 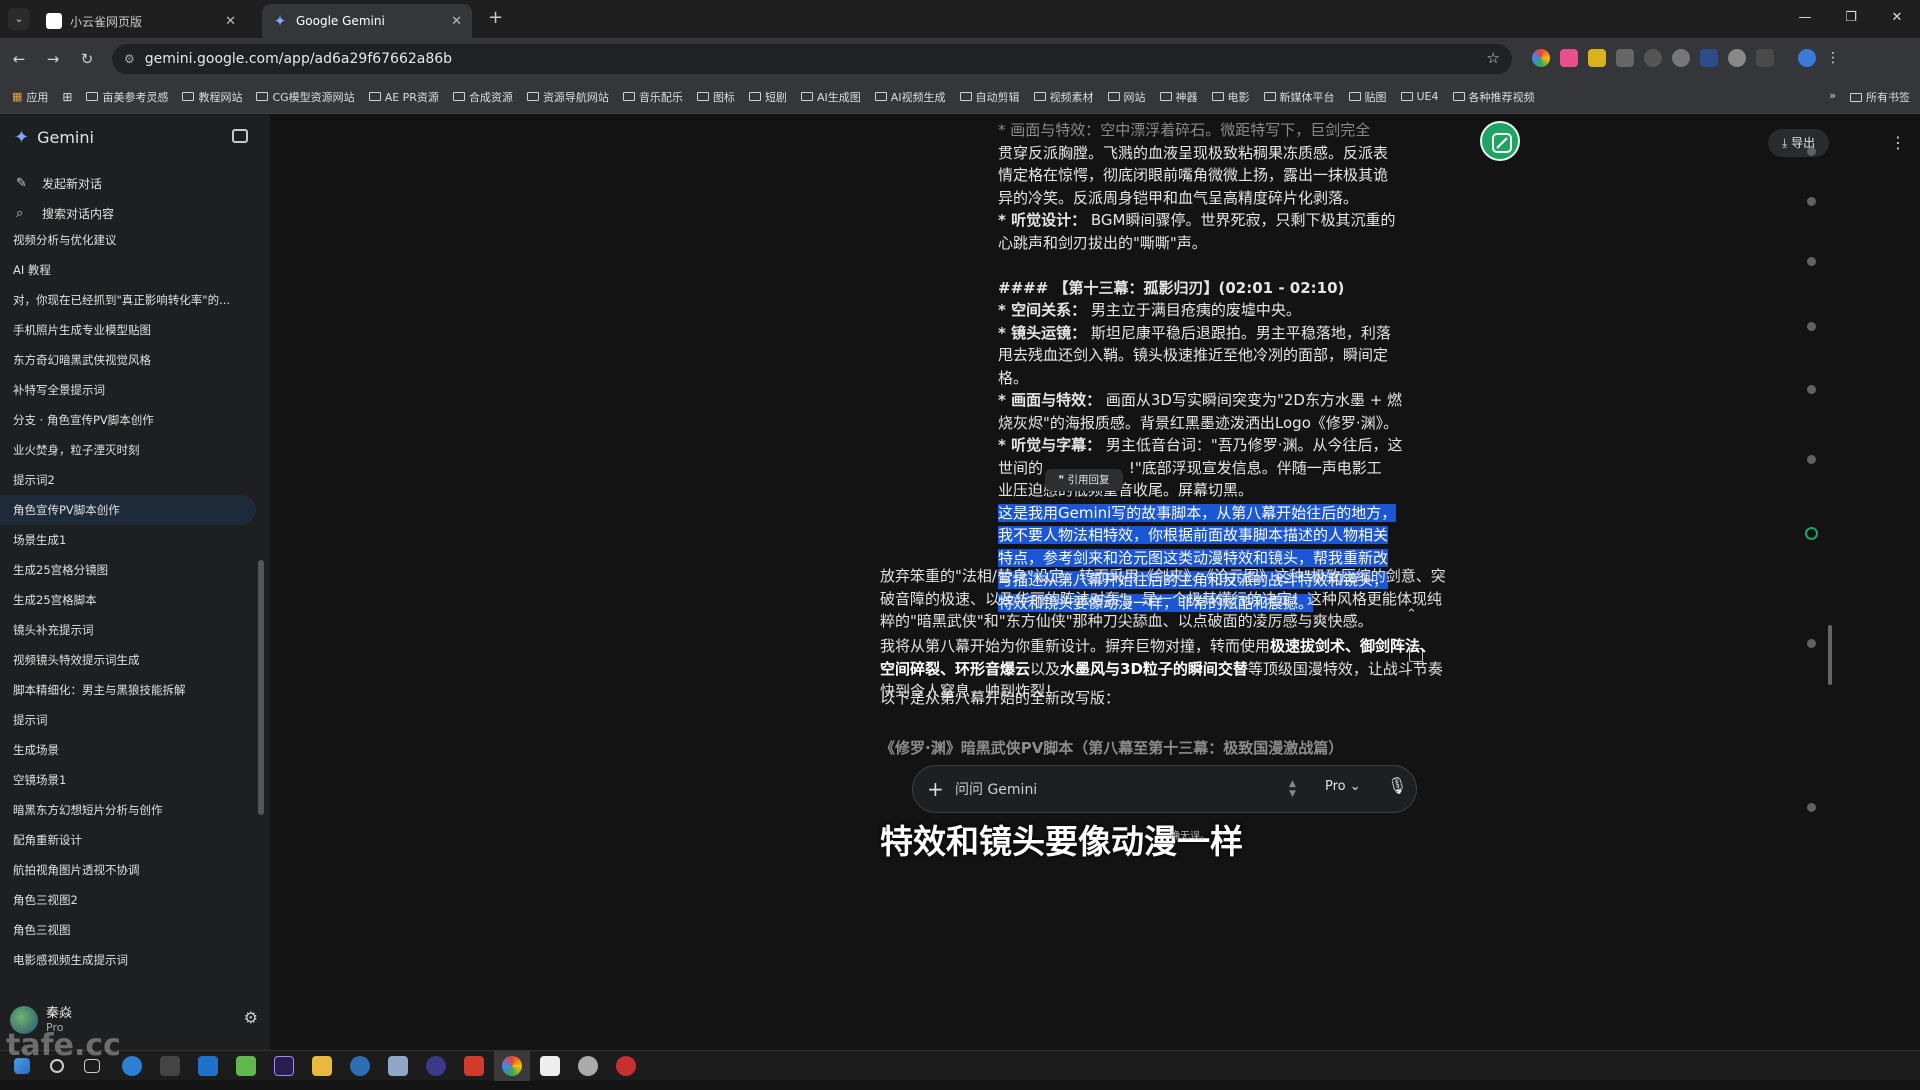 I want to click on close-window-icon: ✕, so click(x=1897, y=19).